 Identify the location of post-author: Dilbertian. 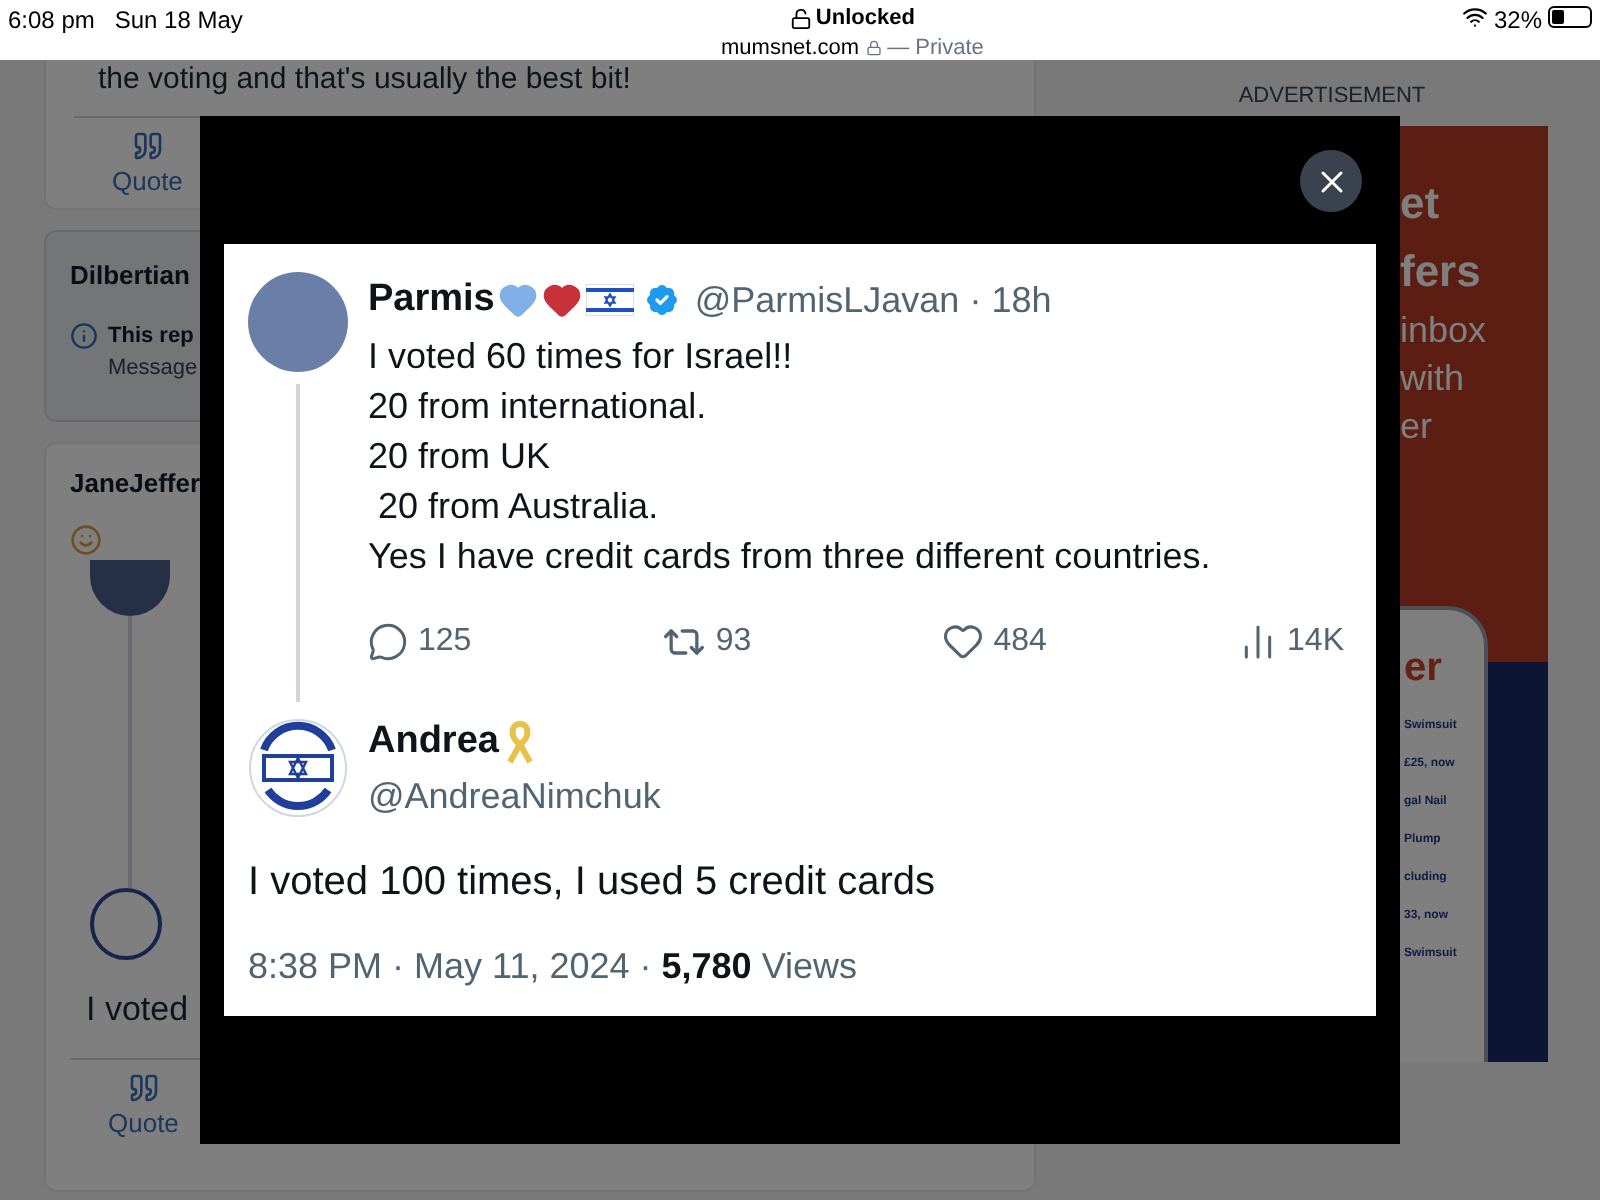
(130, 275).